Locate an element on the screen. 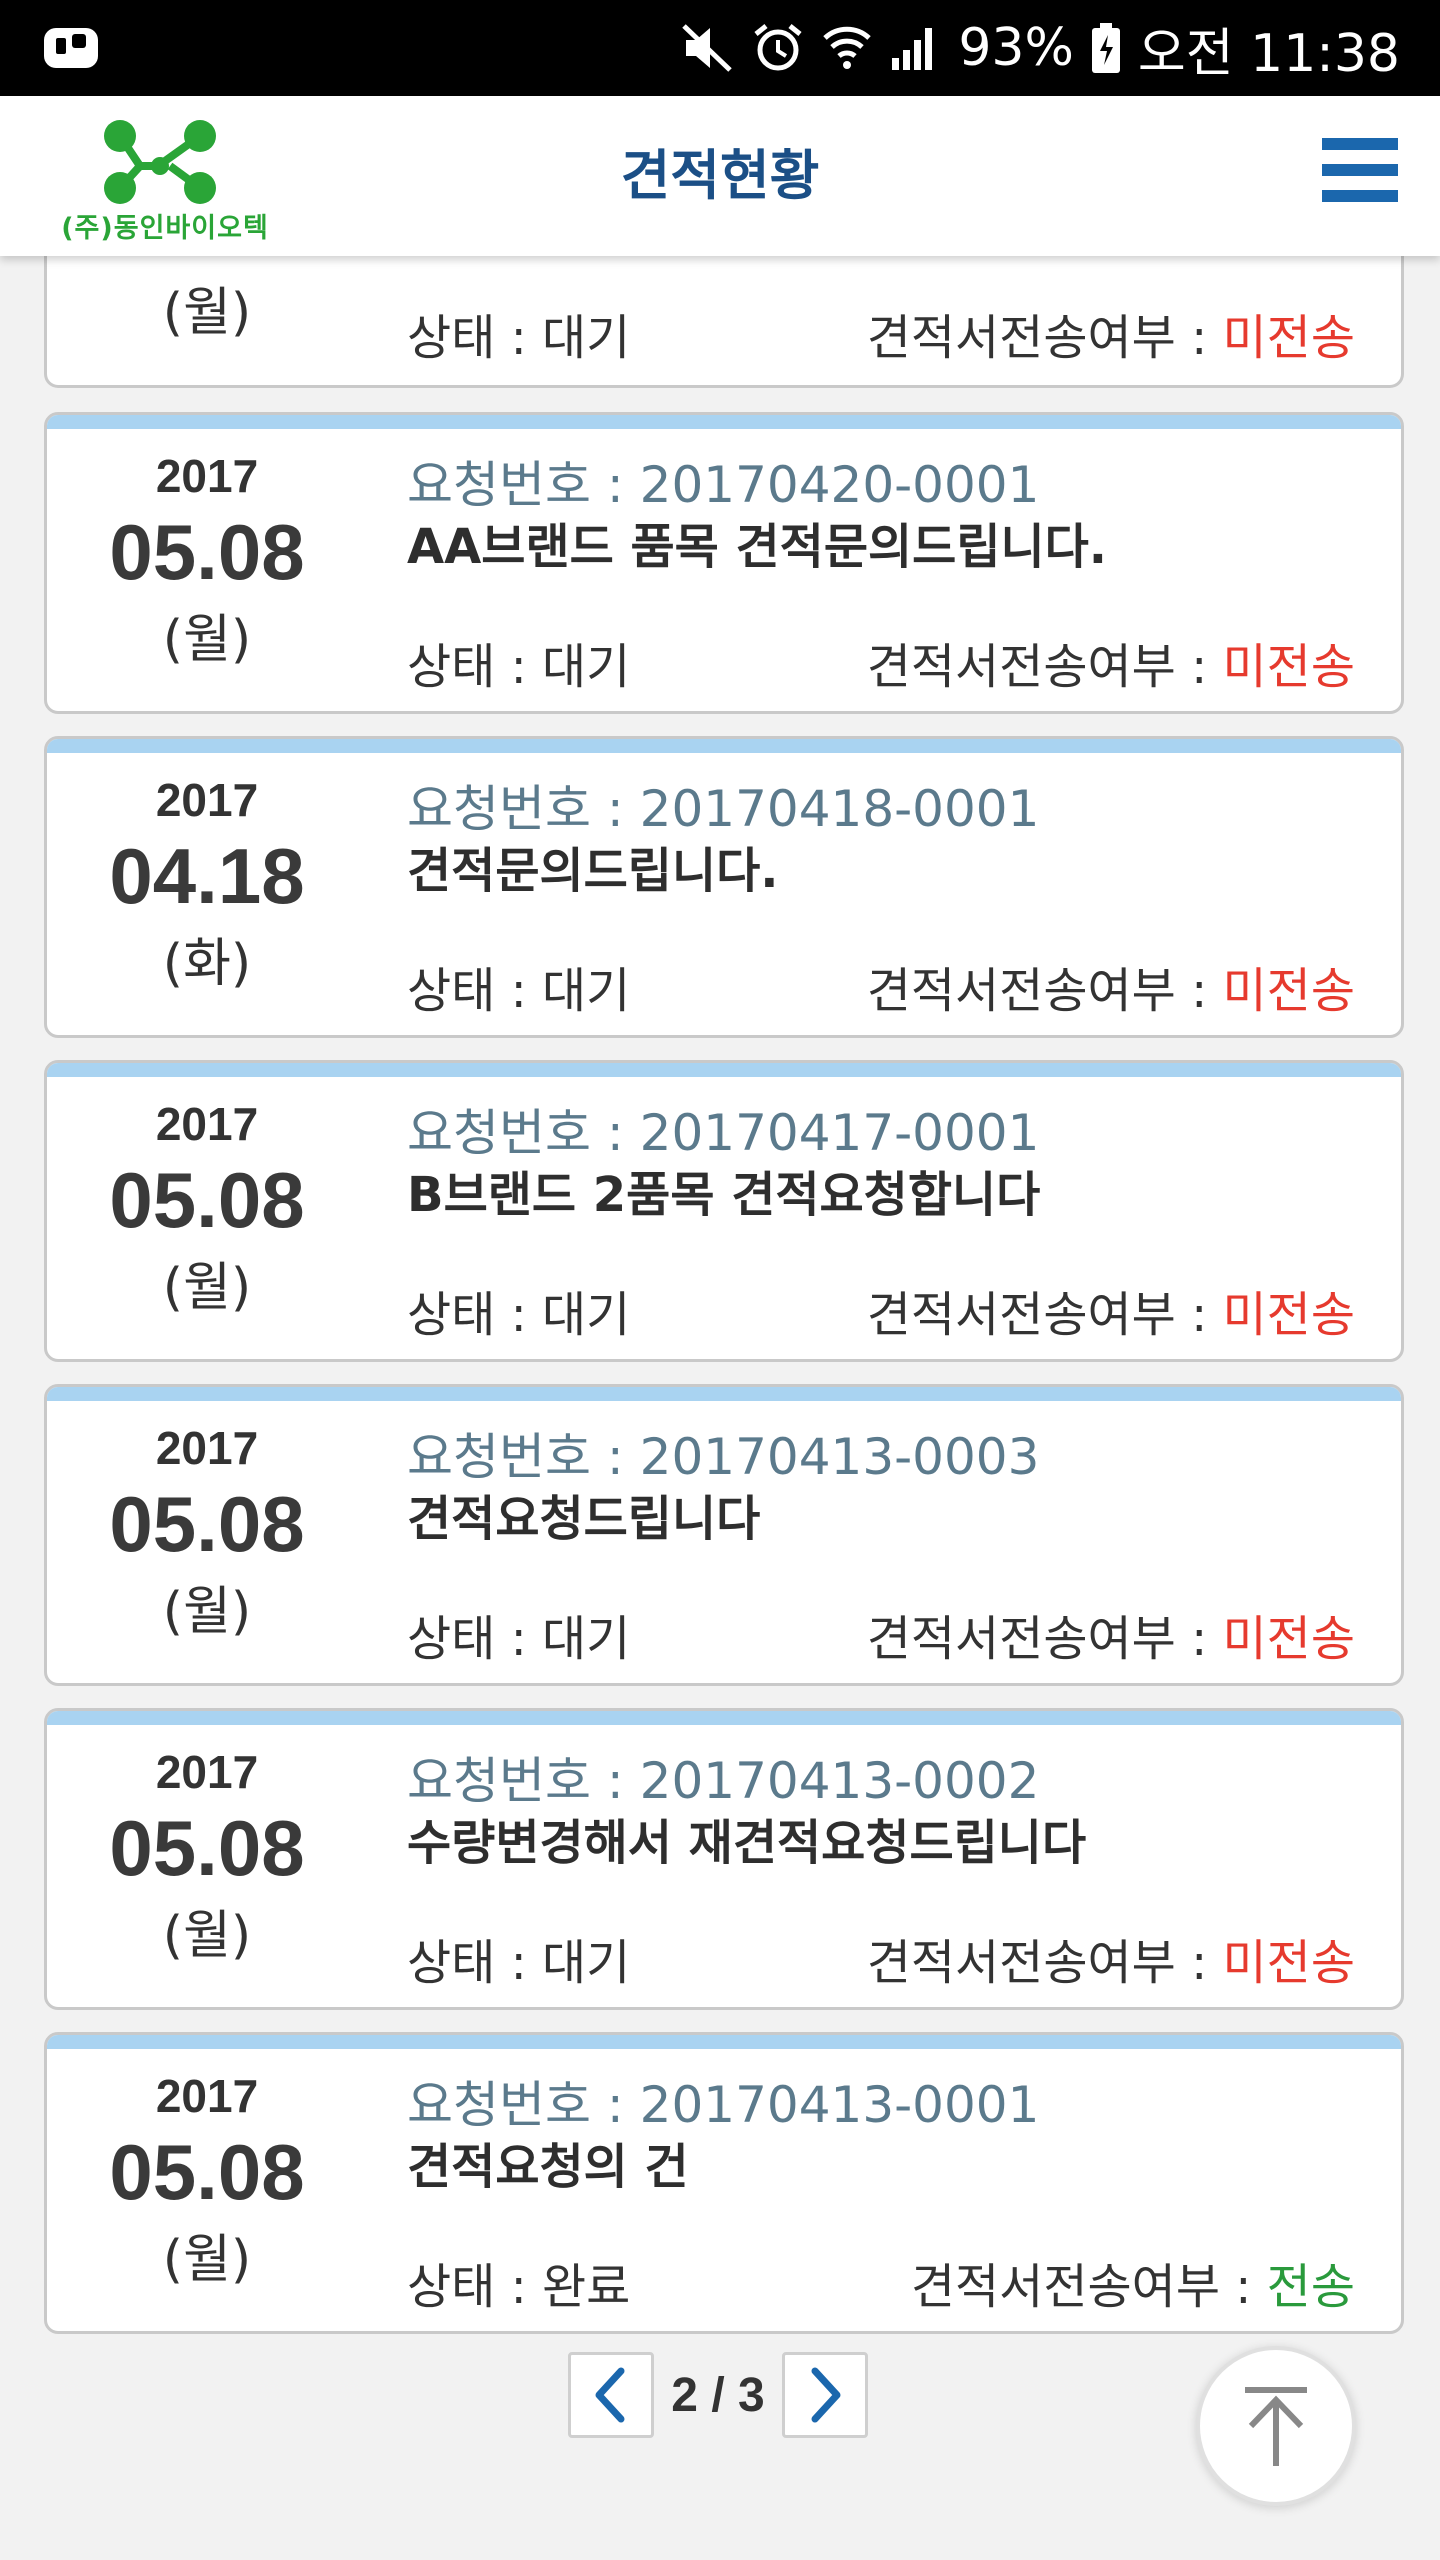  chevron-right-icon is located at coordinates (826, 2395).